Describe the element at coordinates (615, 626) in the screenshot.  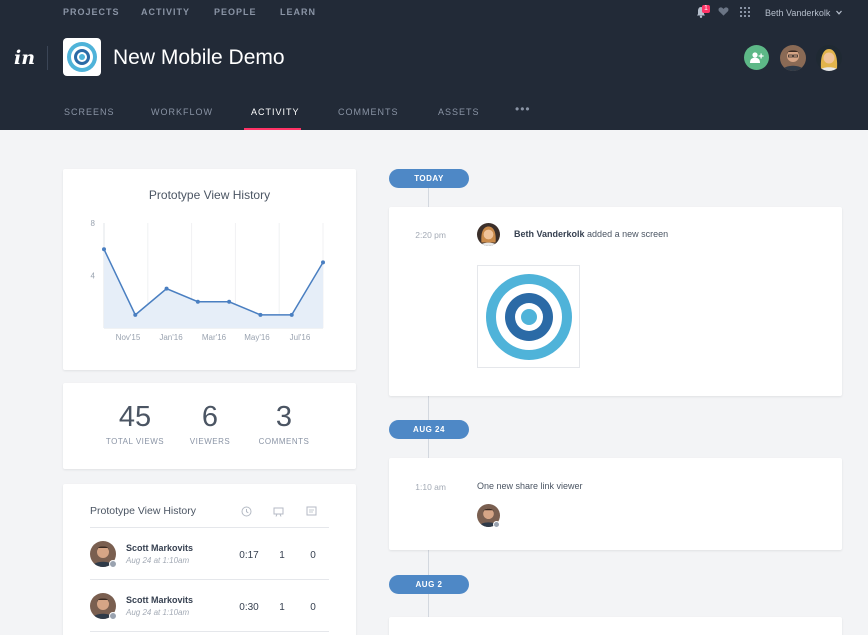
I see `activity-item` at that location.